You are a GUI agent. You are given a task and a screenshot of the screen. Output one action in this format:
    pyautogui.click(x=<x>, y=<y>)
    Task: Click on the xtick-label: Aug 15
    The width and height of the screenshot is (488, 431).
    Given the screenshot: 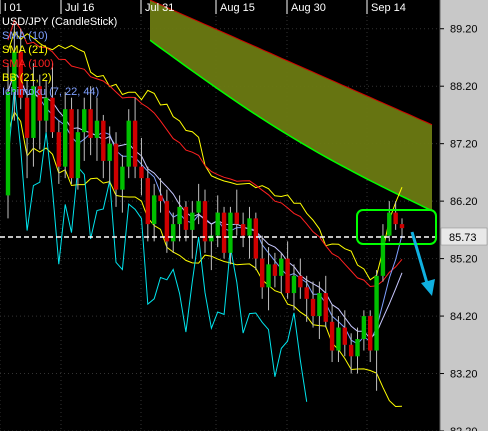 What is the action you would take?
    pyautogui.click(x=237, y=8)
    